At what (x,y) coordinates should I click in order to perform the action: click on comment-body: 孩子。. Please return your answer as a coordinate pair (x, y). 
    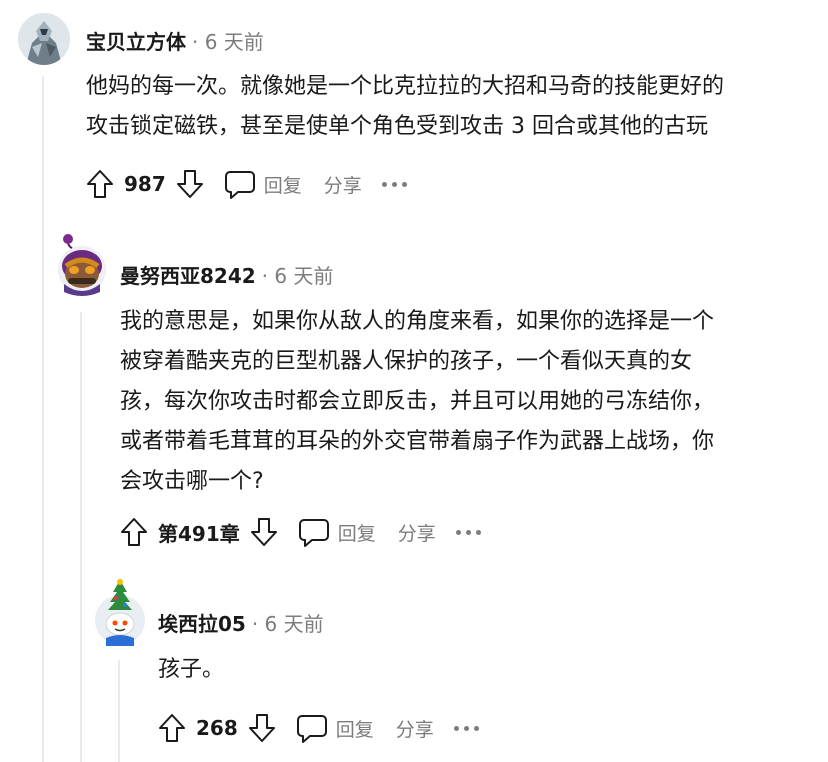
    Looking at the image, I should click on (191, 670).